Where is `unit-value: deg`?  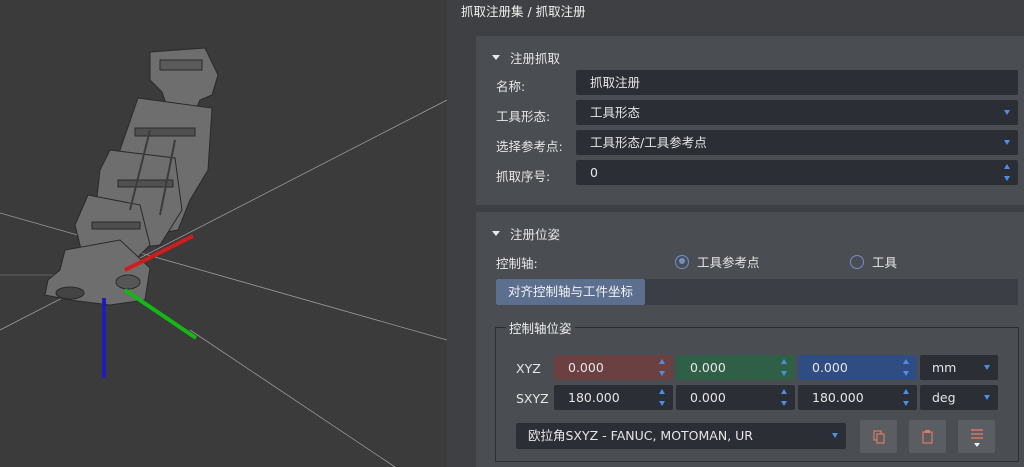 unit-value: deg is located at coordinates (944, 397).